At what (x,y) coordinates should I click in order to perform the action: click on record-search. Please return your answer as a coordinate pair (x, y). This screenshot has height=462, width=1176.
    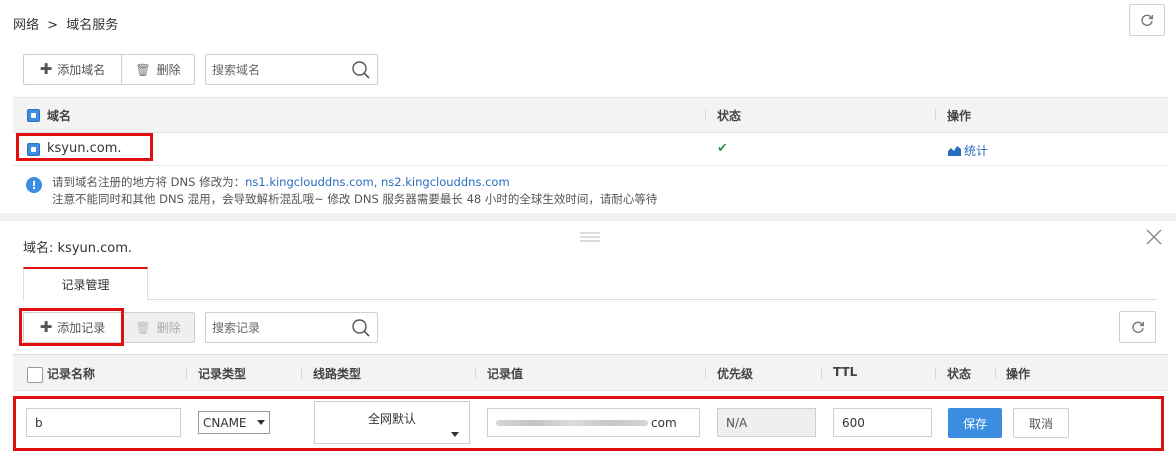
    Looking at the image, I should click on (291, 327).